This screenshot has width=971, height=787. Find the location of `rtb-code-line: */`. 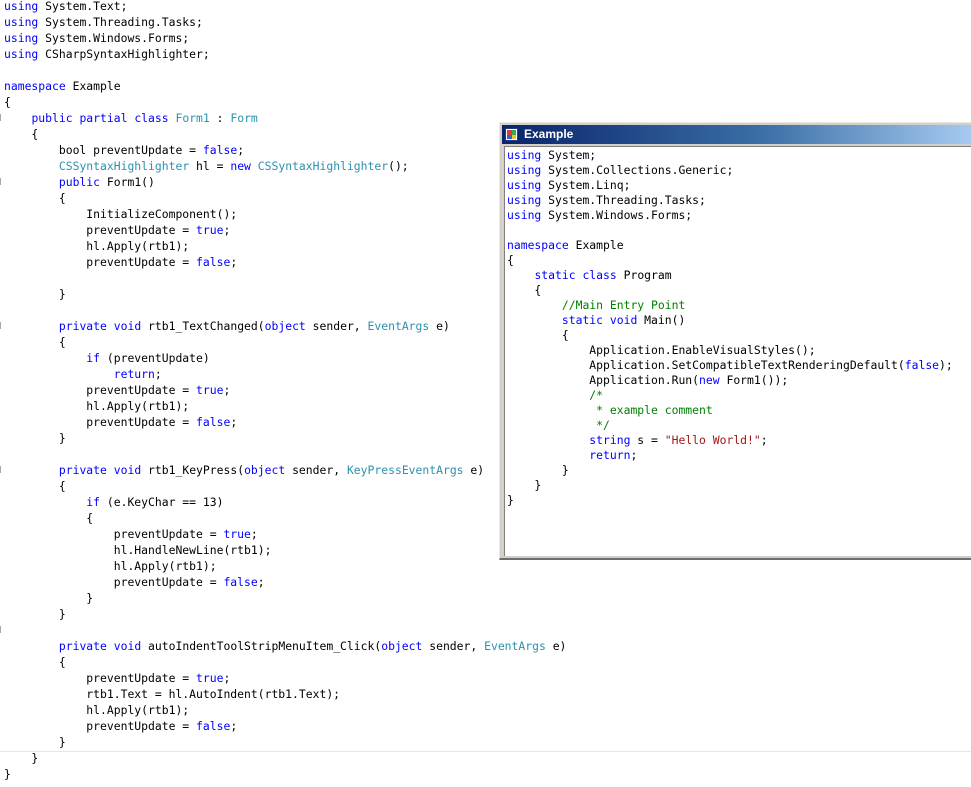

rtb-code-line: */ is located at coordinates (558, 425).